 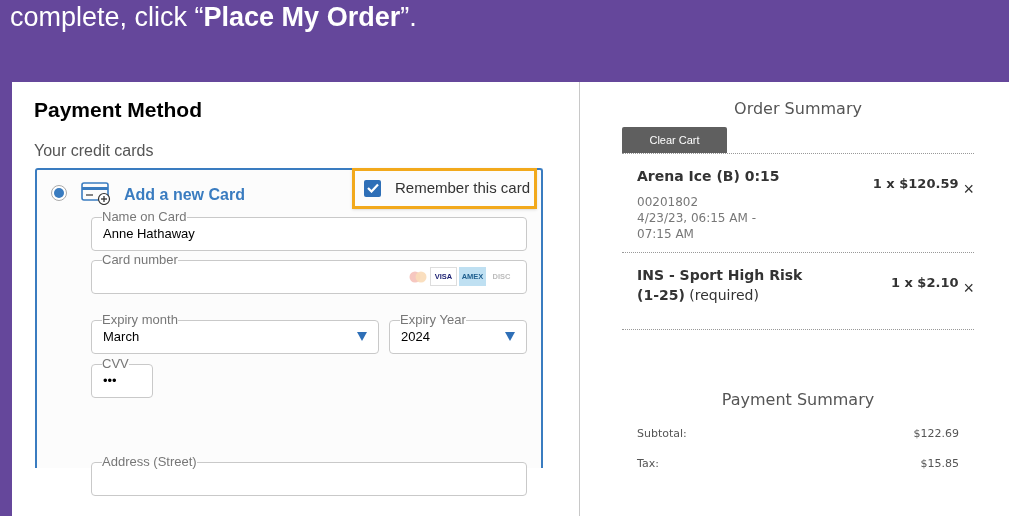 What do you see at coordinates (372, 188) in the screenshot?
I see `remember-checkbox` at bounding box center [372, 188].